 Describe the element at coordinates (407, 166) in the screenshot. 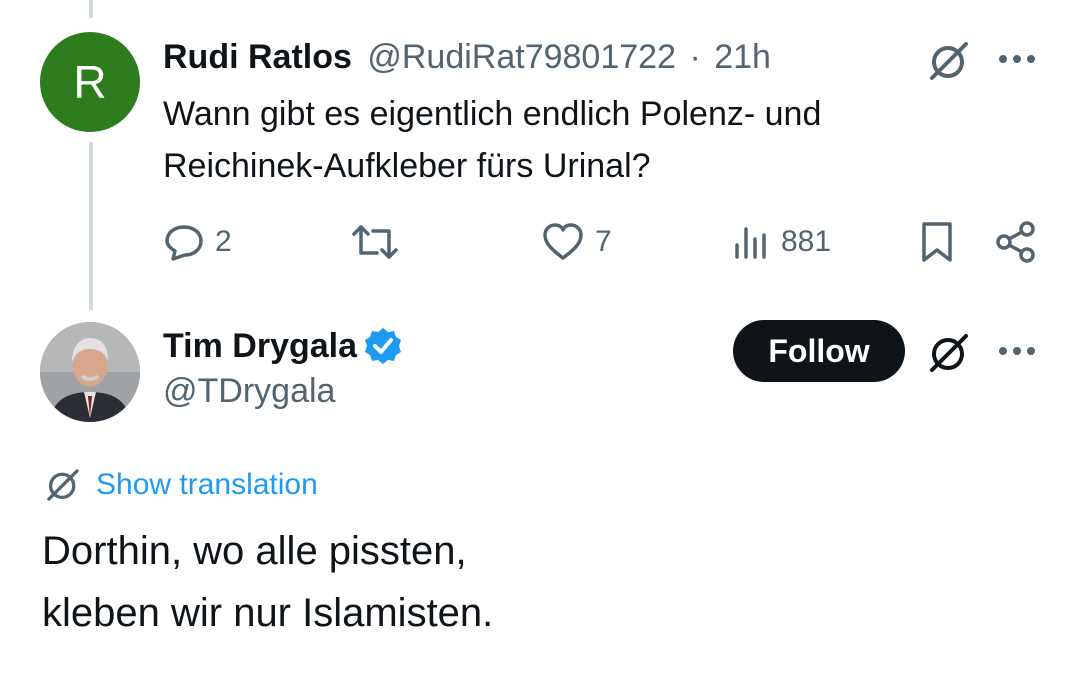

I see `reply-text-line: Reichinek-Aufkleber fürs Urinal?` at that location.